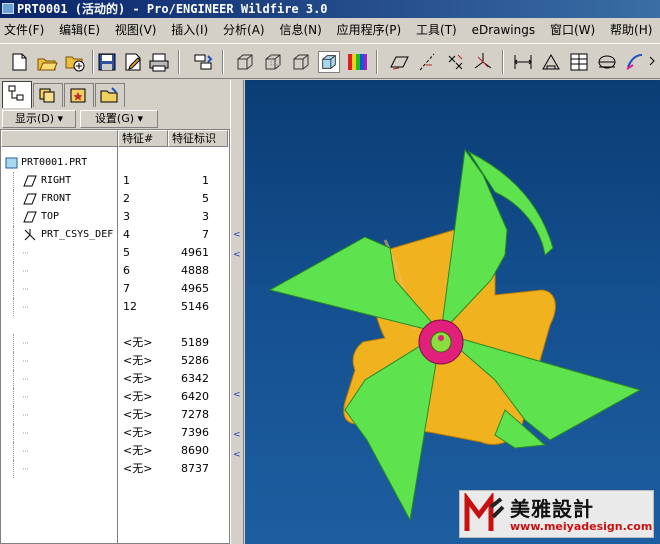 The width and height of the screenshot is (660, 544). Describe the element at coordinates (203, 62) in the screenshot. I see `regenerate-icon` at that location.